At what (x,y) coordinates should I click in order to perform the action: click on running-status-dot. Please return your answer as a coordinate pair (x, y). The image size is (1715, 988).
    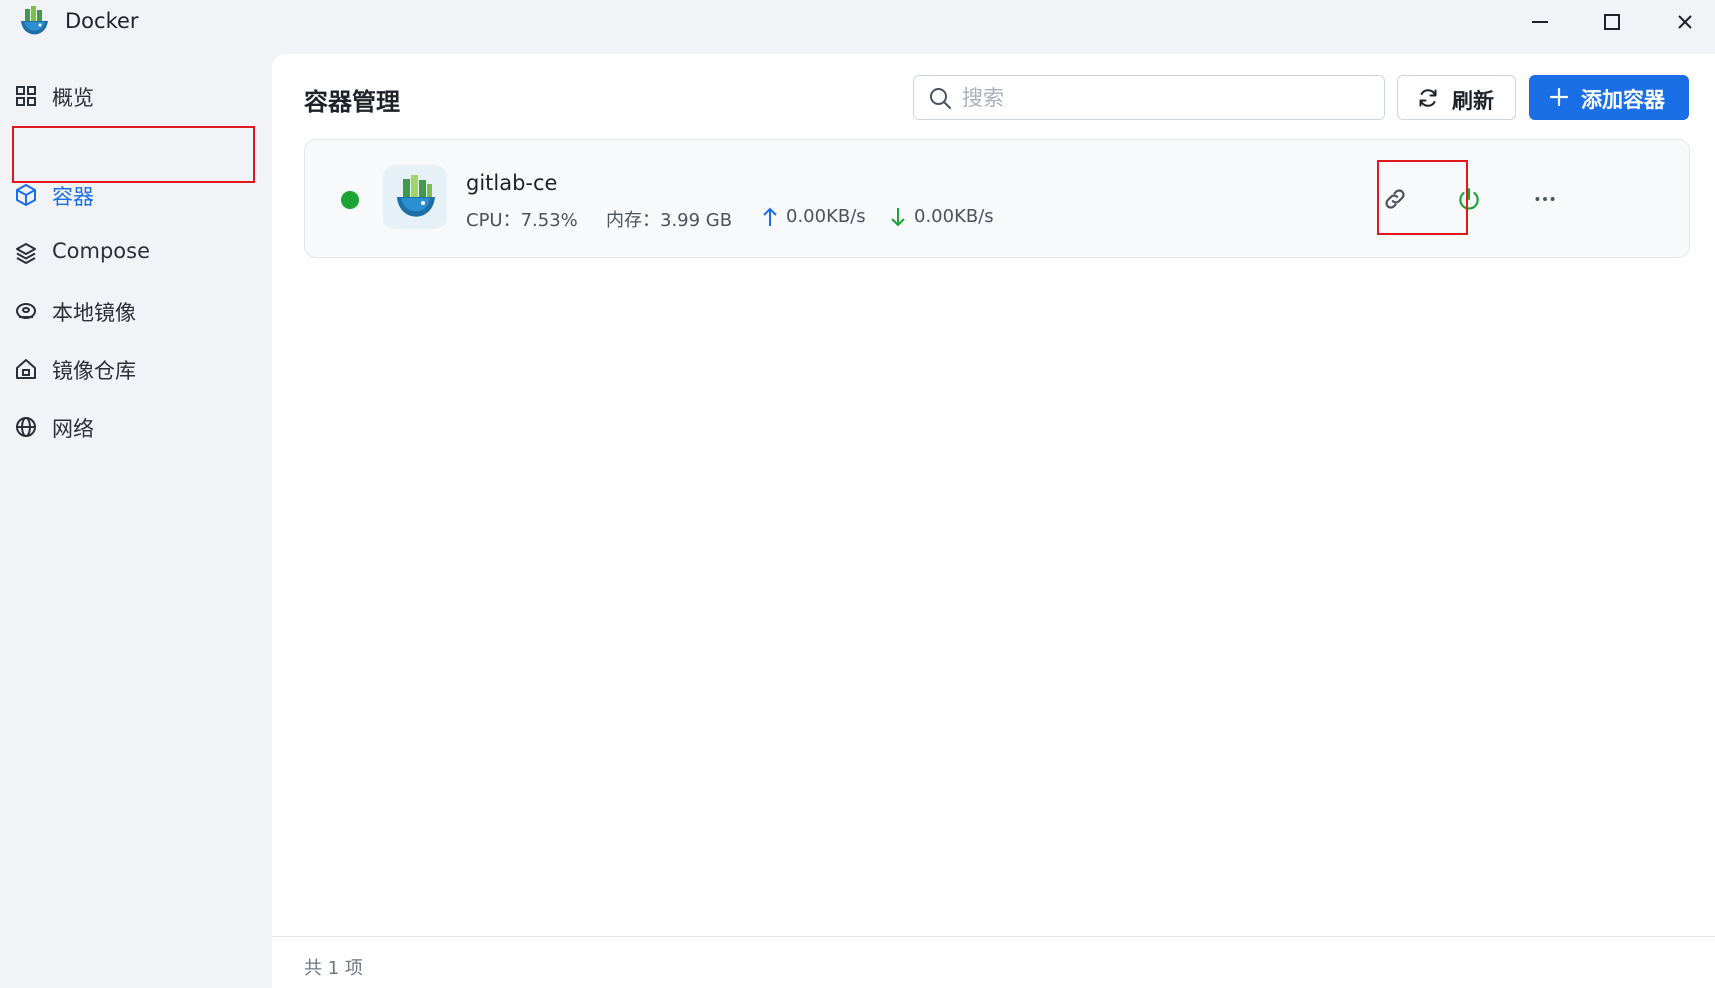
    Looking at the image, I should click on (350, 200).